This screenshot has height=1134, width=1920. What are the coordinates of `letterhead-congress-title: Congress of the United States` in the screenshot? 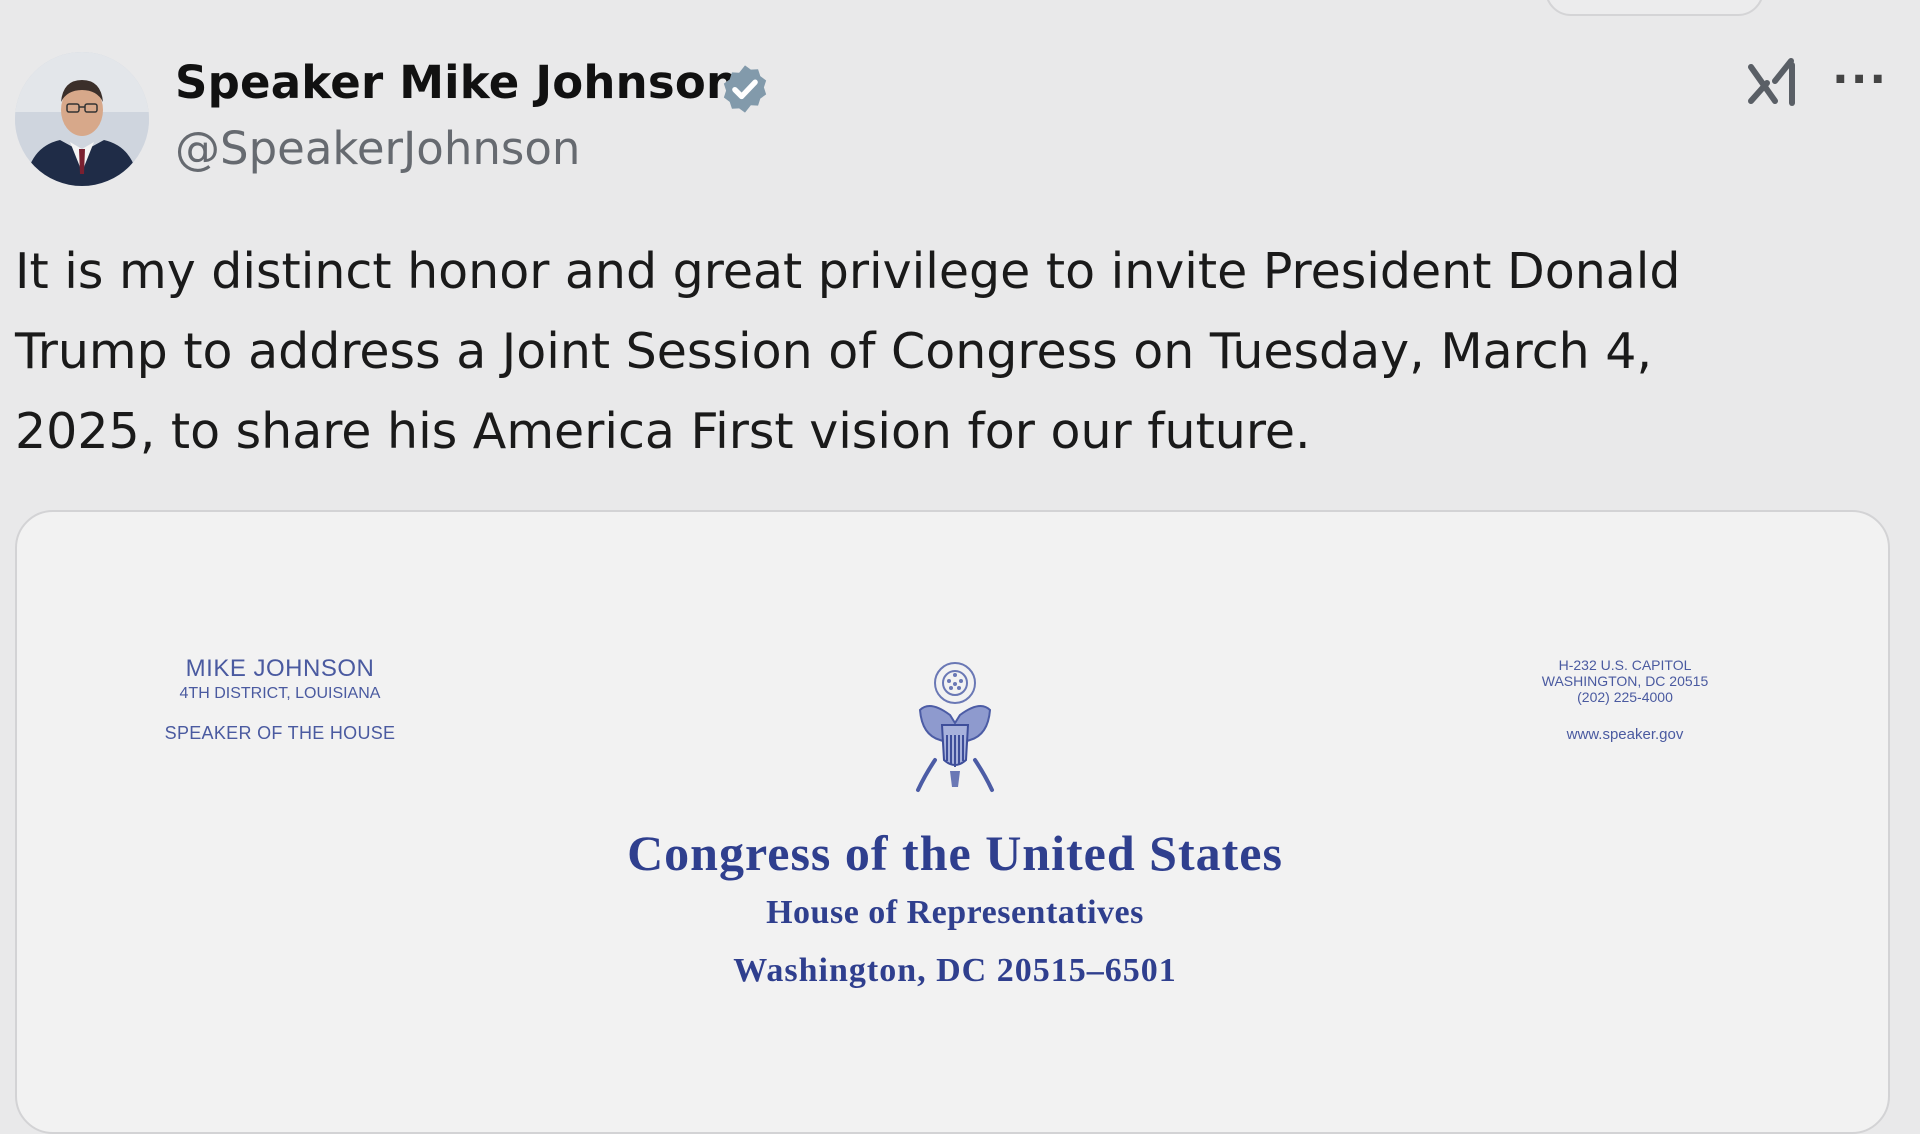 It's located at (955, 853).